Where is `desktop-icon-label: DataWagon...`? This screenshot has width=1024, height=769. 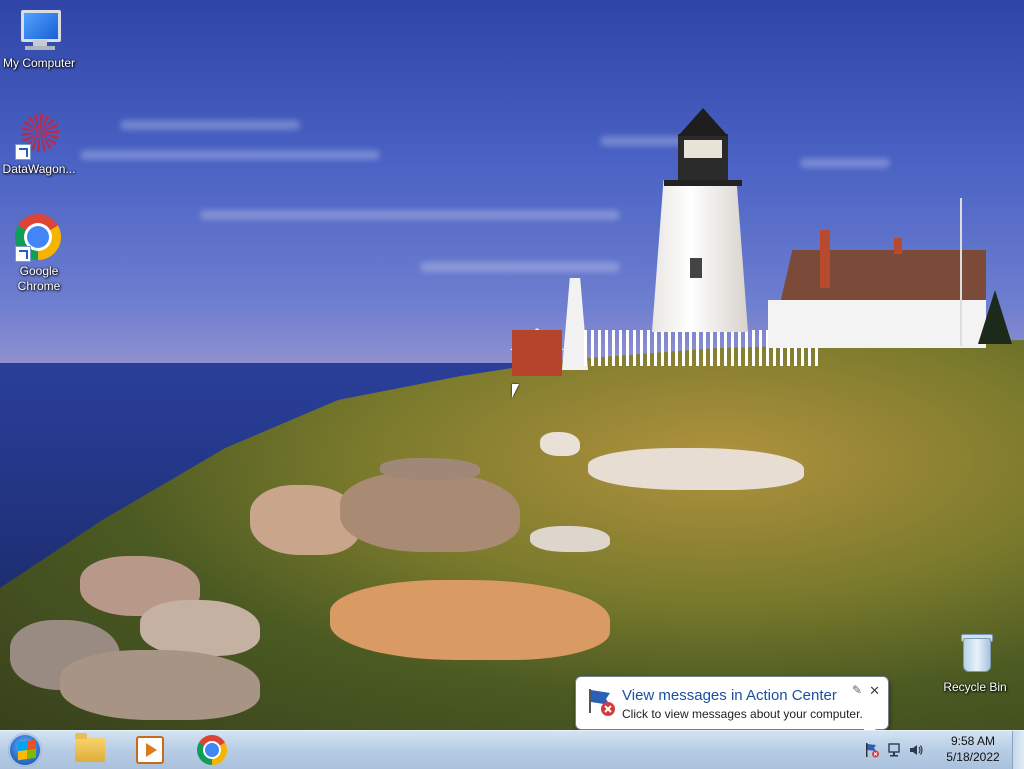
desktop-icon-label: DataWagon... is located at coordinates (39, 169).